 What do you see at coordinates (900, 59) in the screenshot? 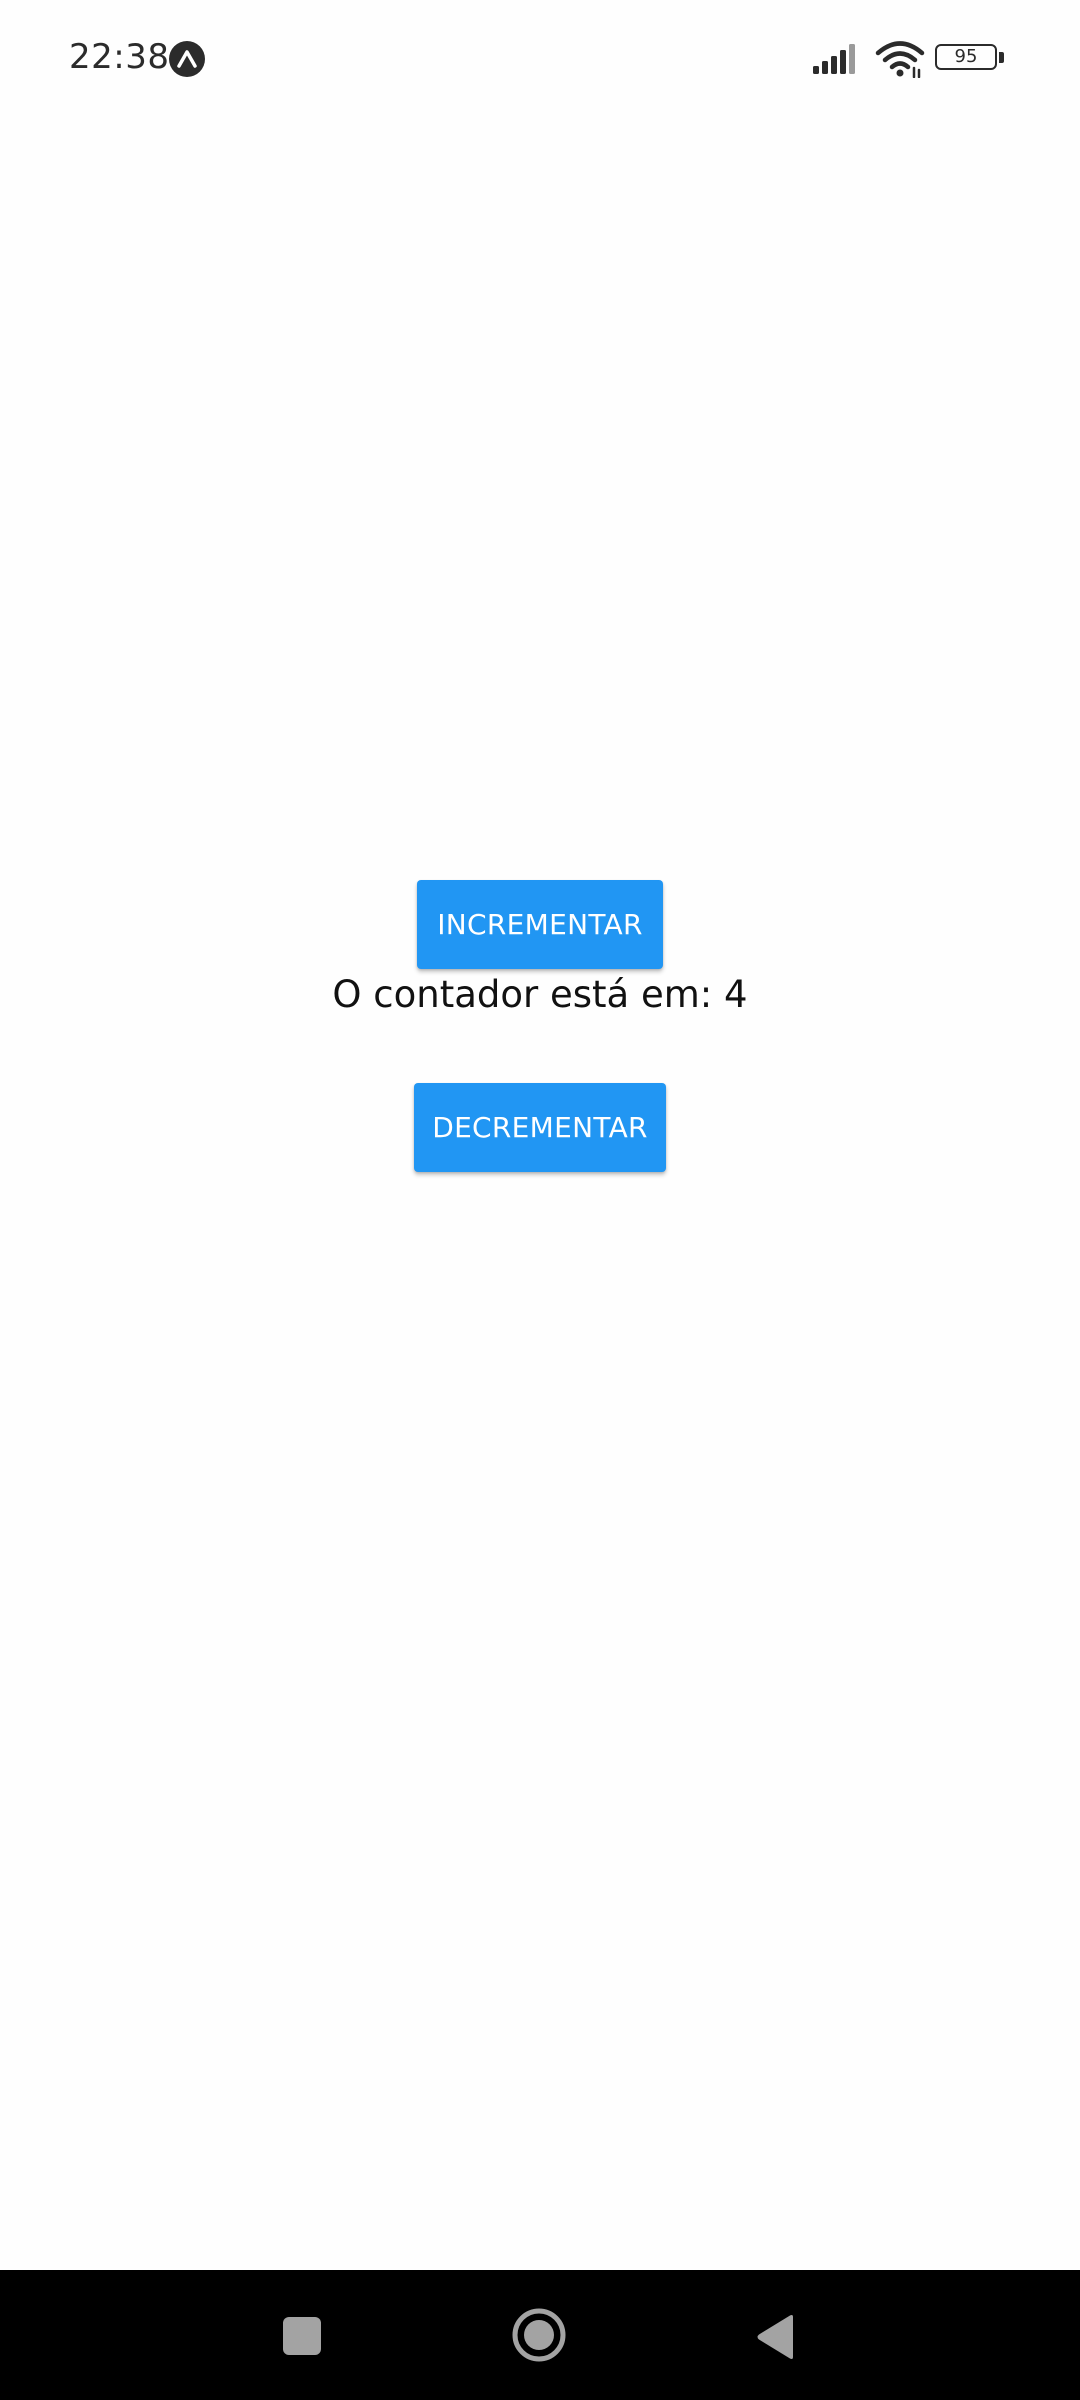
I see `wifi-icon` at bounding box center [900, 59].